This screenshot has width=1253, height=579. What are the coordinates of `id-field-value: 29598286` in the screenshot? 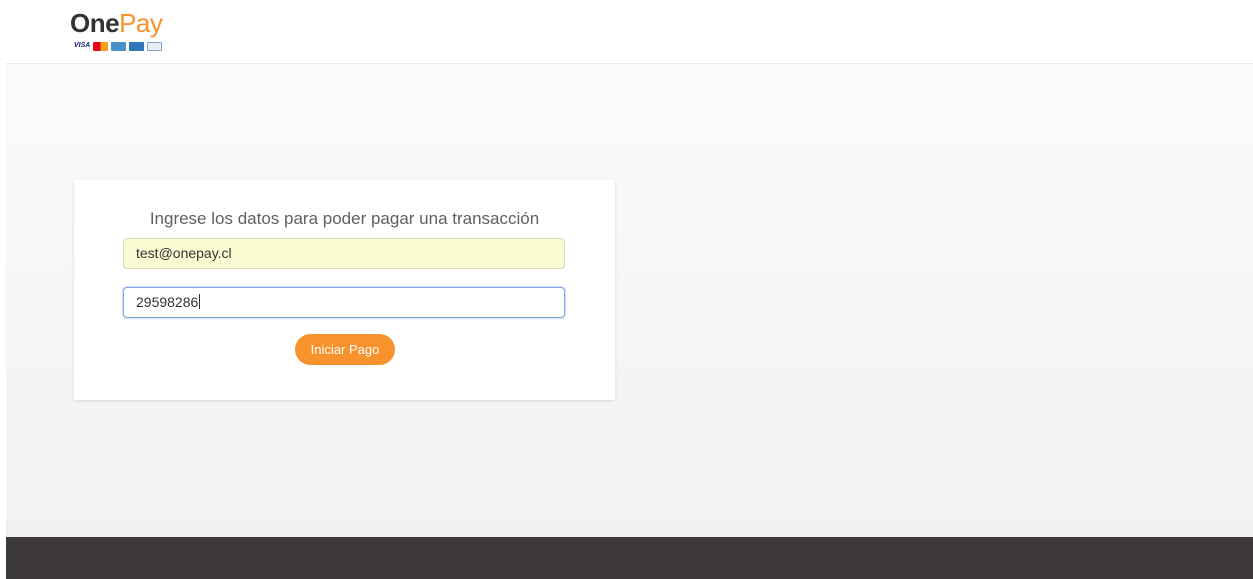 It's located at (167, 302).